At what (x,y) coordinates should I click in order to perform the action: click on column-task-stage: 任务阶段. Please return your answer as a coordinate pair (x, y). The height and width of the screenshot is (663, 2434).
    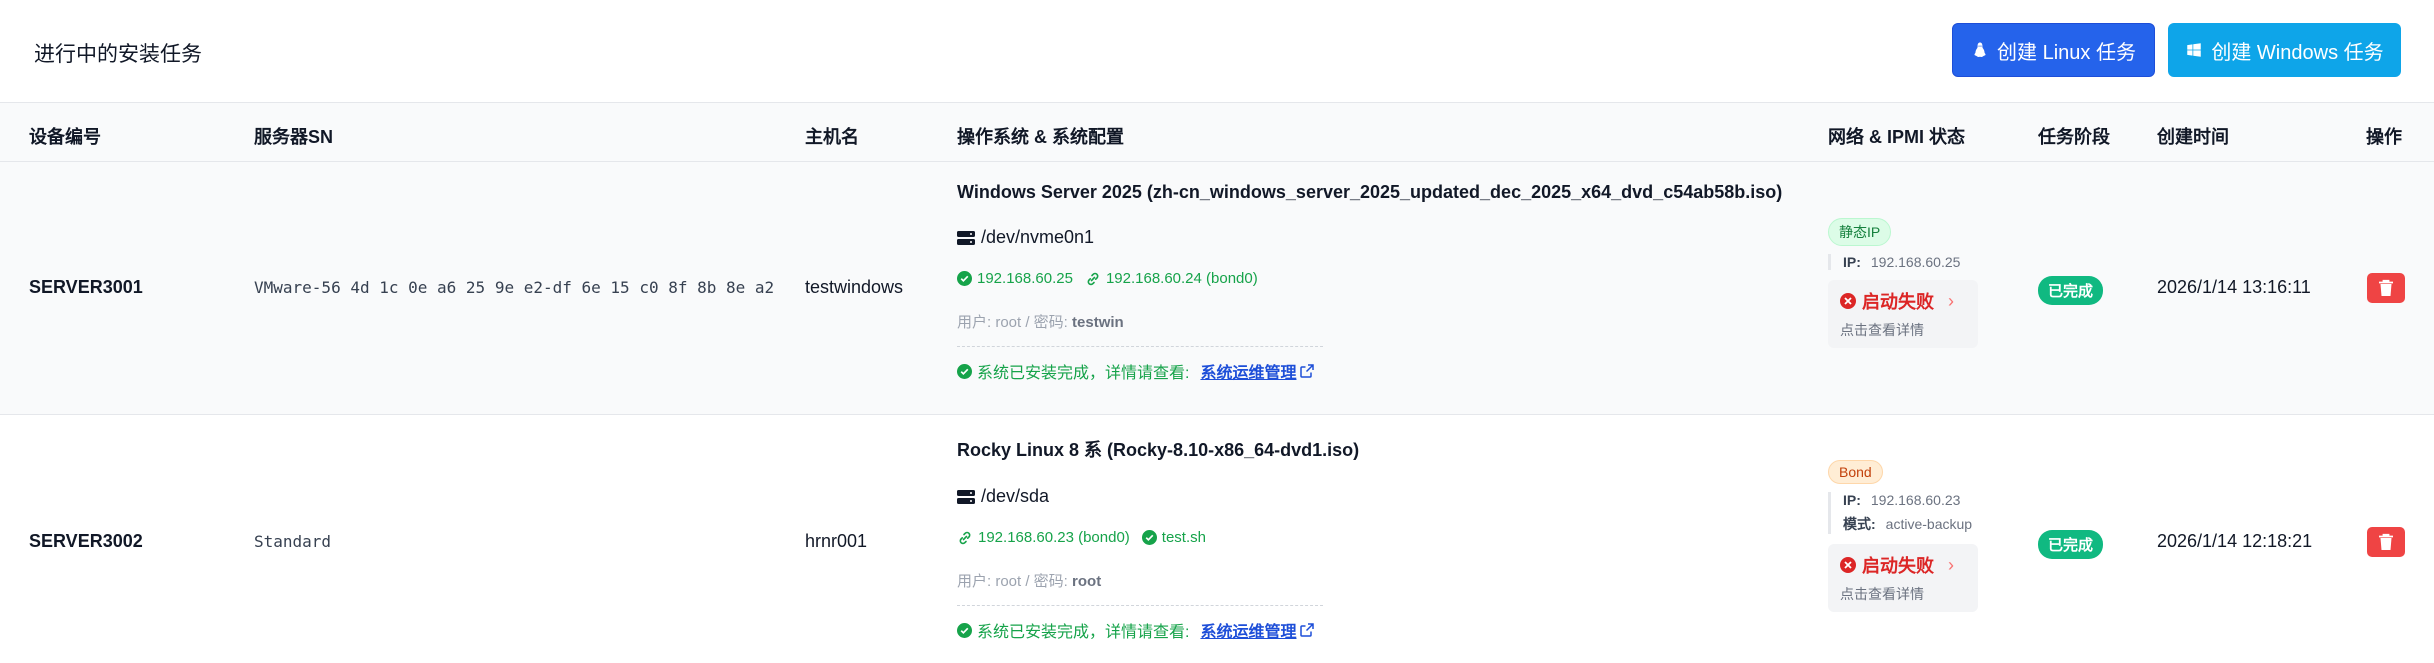
    Looking at the image, I should click on (2074, 136).